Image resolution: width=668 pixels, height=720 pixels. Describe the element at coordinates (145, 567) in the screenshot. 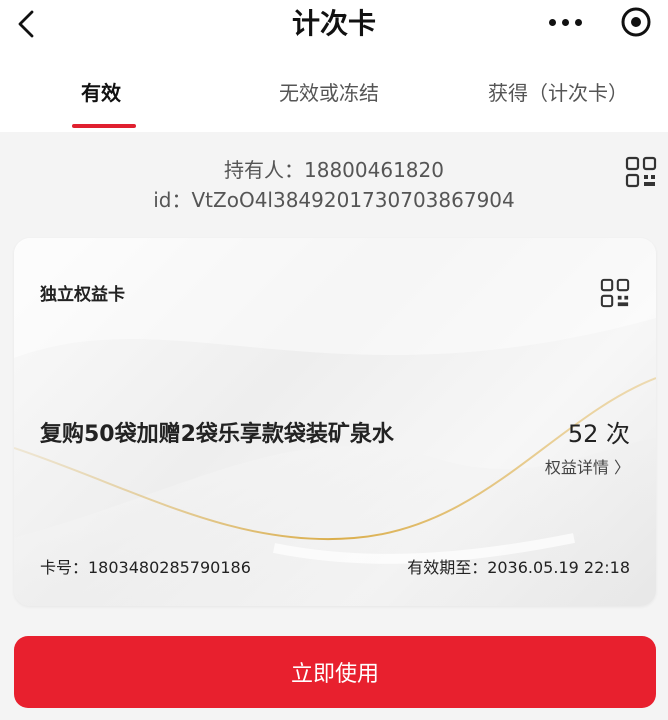

I see `card-number: 卡号：1803480285790186` at that location.